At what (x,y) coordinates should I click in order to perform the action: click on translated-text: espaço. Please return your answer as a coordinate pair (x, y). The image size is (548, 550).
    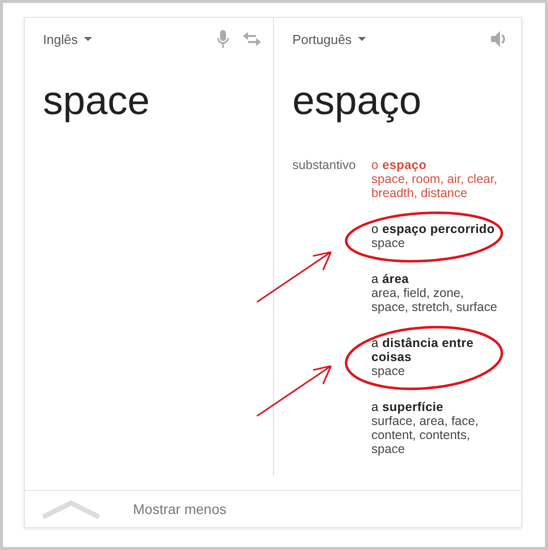
    Looking at the image, I should click on (357, 101).